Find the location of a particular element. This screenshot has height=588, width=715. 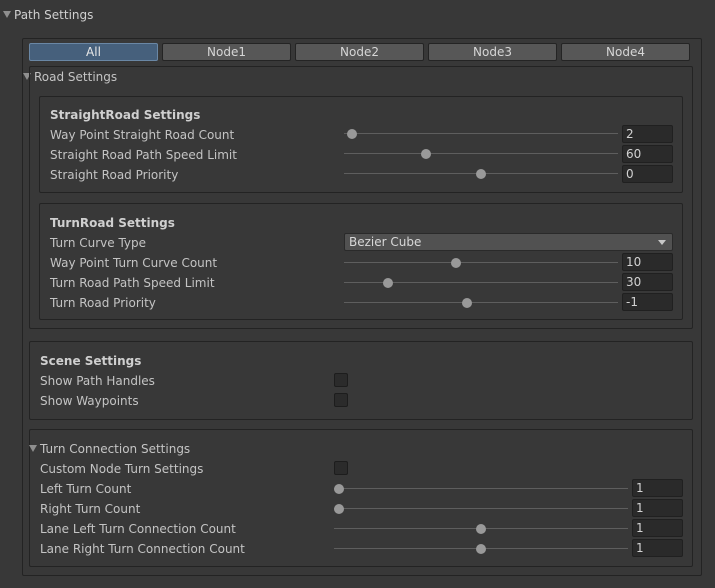

turn-road-priority-field: -1 is located at coordinates (647, 302).